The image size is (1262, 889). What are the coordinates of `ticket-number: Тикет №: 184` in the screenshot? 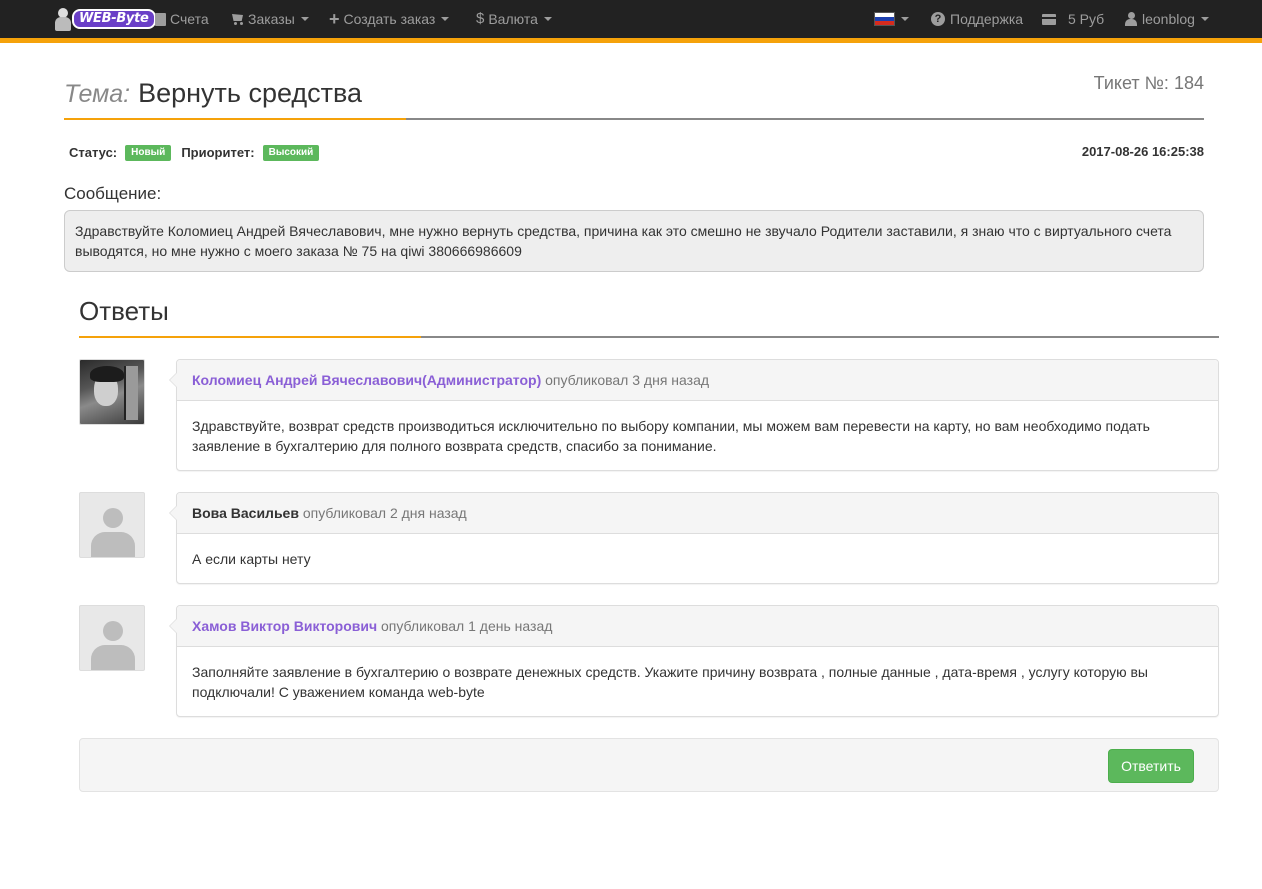 It's located at (1149, 83).